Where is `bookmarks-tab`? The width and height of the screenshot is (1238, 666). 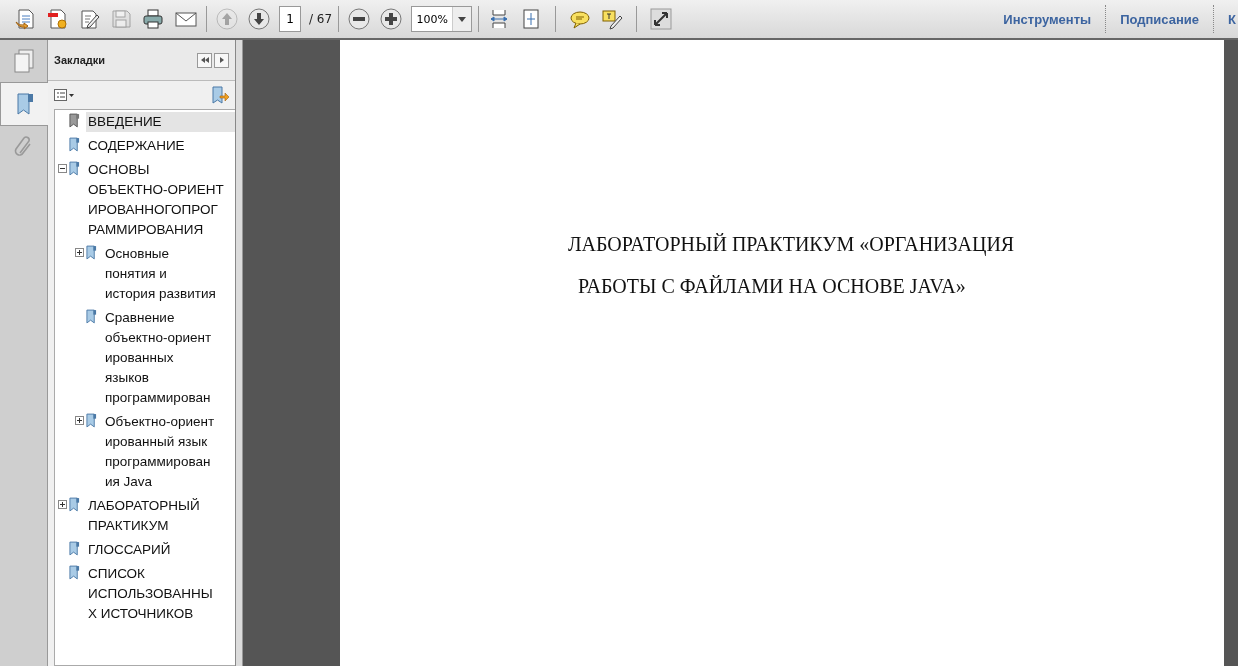 bookmarks-tab is located at coordinates (24, 104).